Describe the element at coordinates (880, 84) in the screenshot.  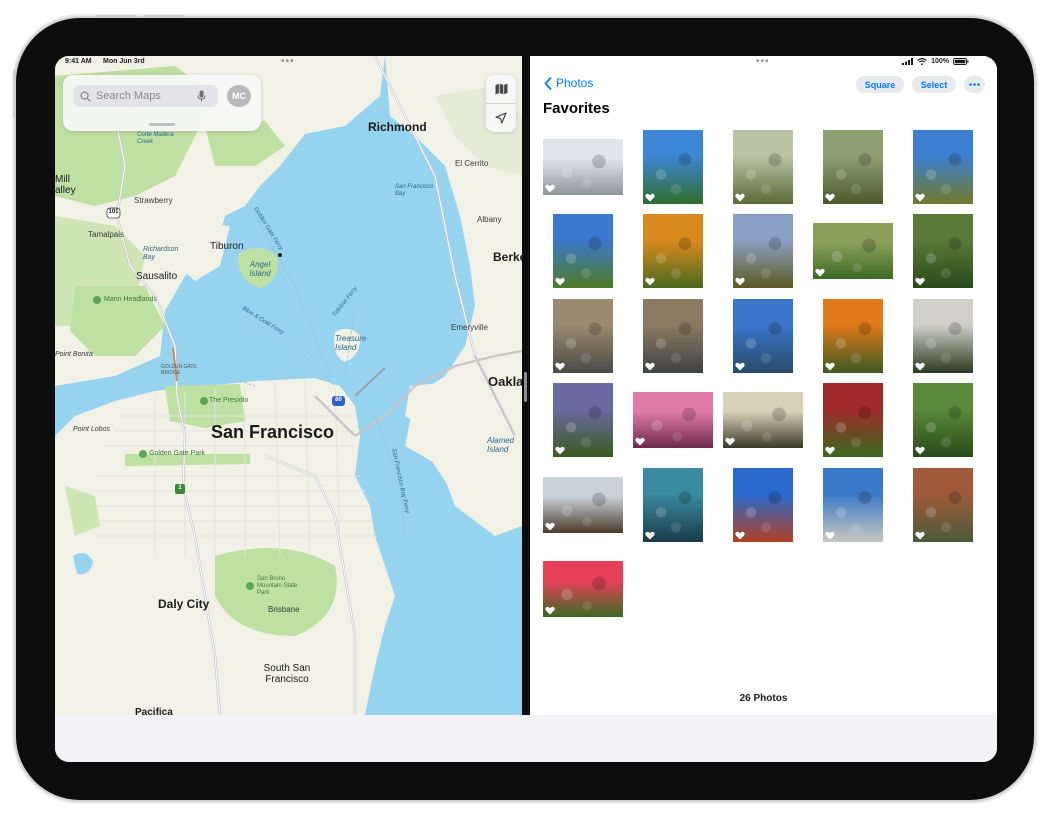
I see `square-button: Square` at that location.